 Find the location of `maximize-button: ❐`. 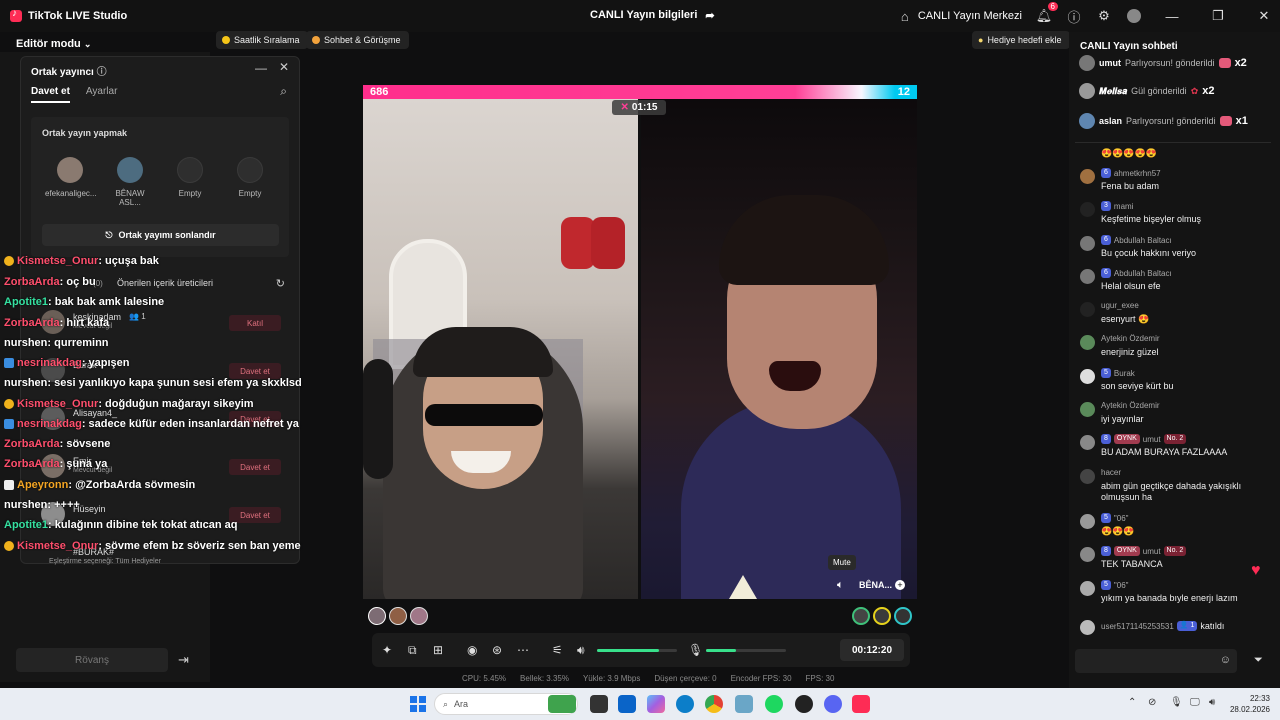

maximize-button: ❐ is located at coordinates (1218, 16).